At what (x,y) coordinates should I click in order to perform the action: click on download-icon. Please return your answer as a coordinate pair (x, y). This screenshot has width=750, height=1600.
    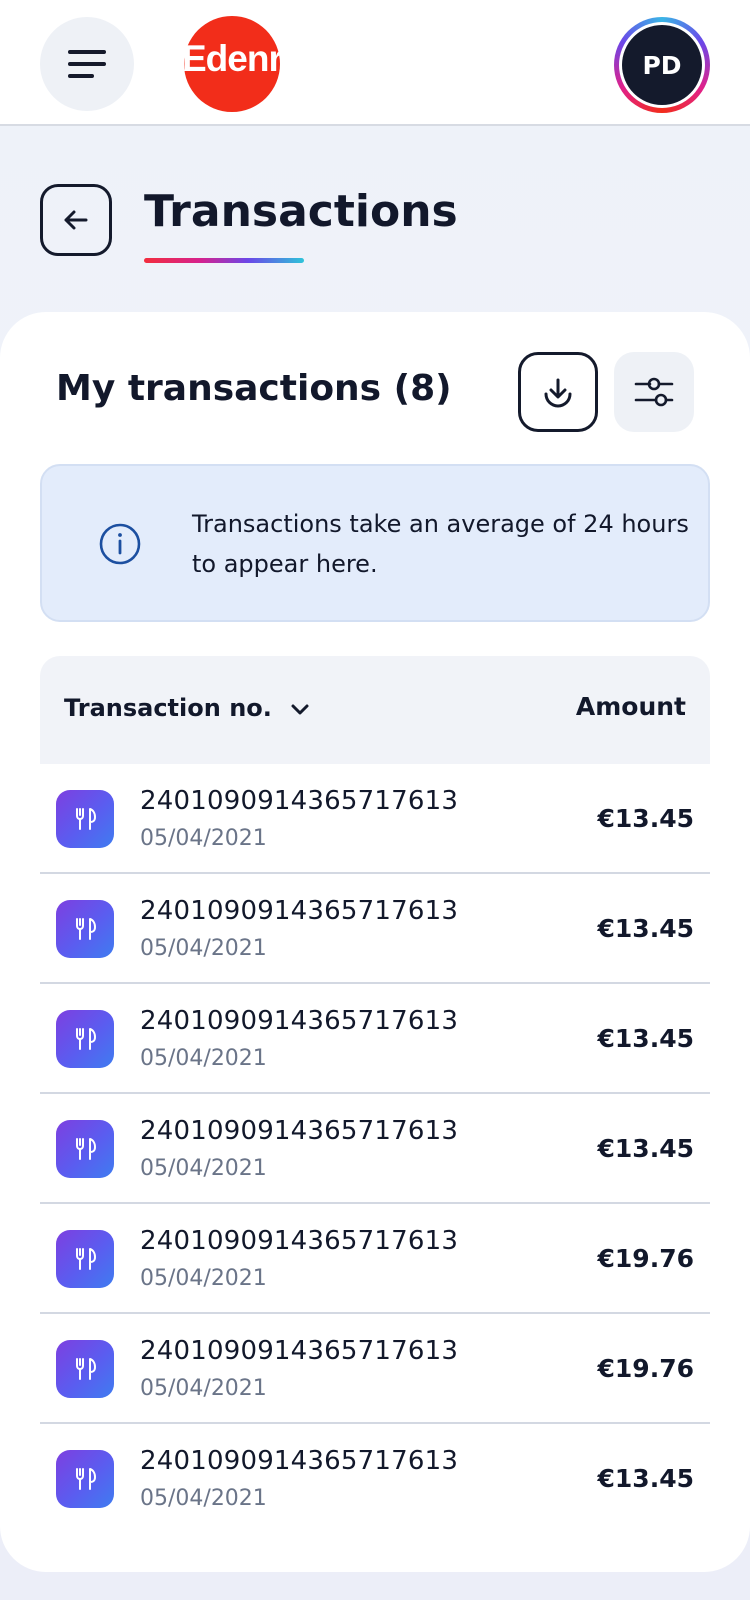
    Looking at the image, I should click on (558, 393).